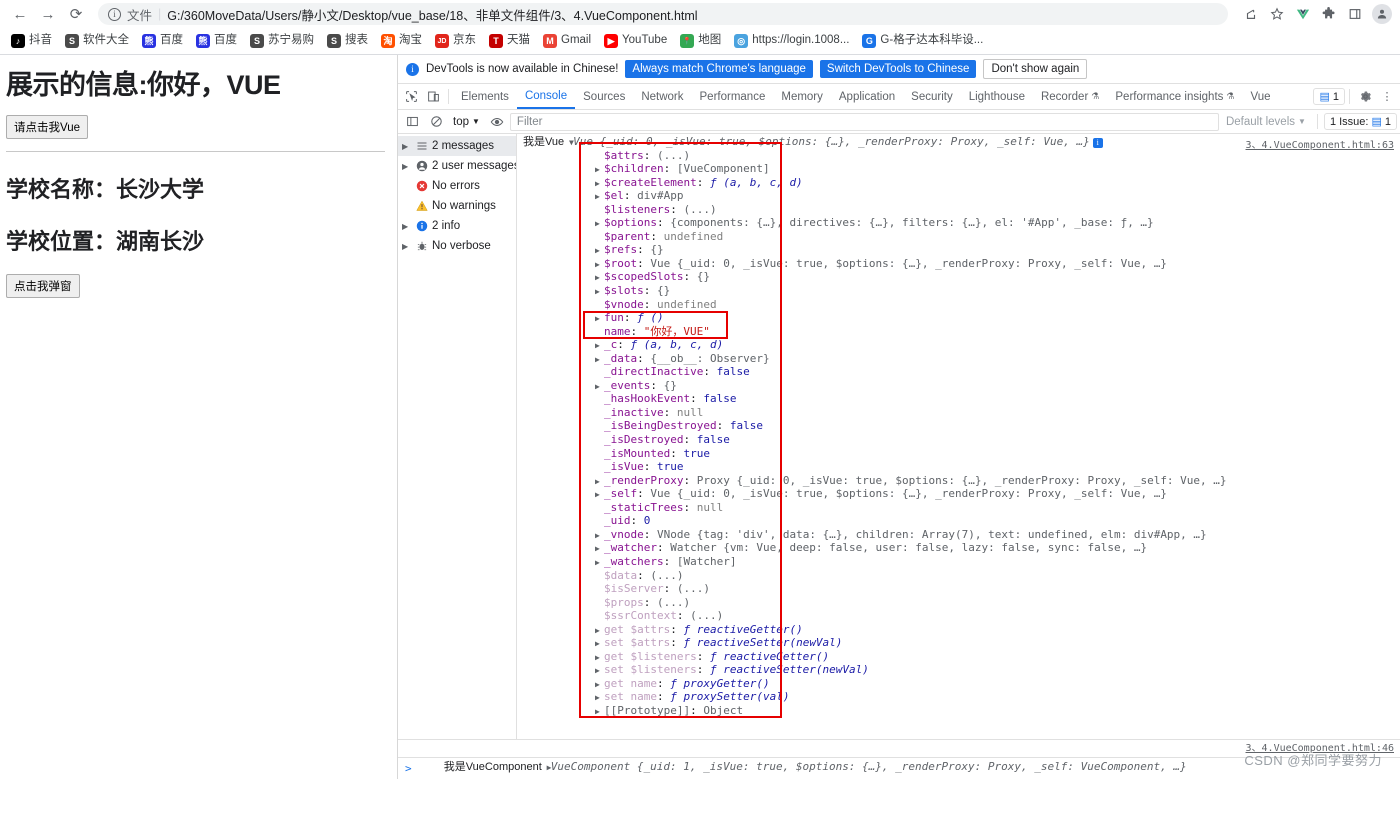 Image resolution: width=1400 pixels, height=813 pixels. I want to click on console-property-row: ▶$el: div#App, so click(958, 196).